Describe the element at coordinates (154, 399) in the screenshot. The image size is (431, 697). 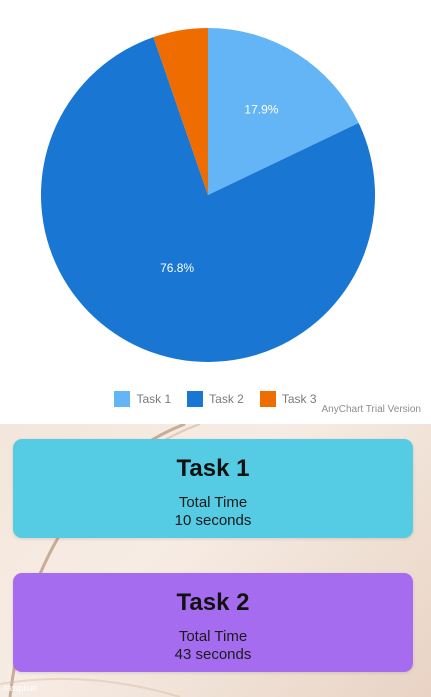
I see `legend-label: Task 1` at that location.